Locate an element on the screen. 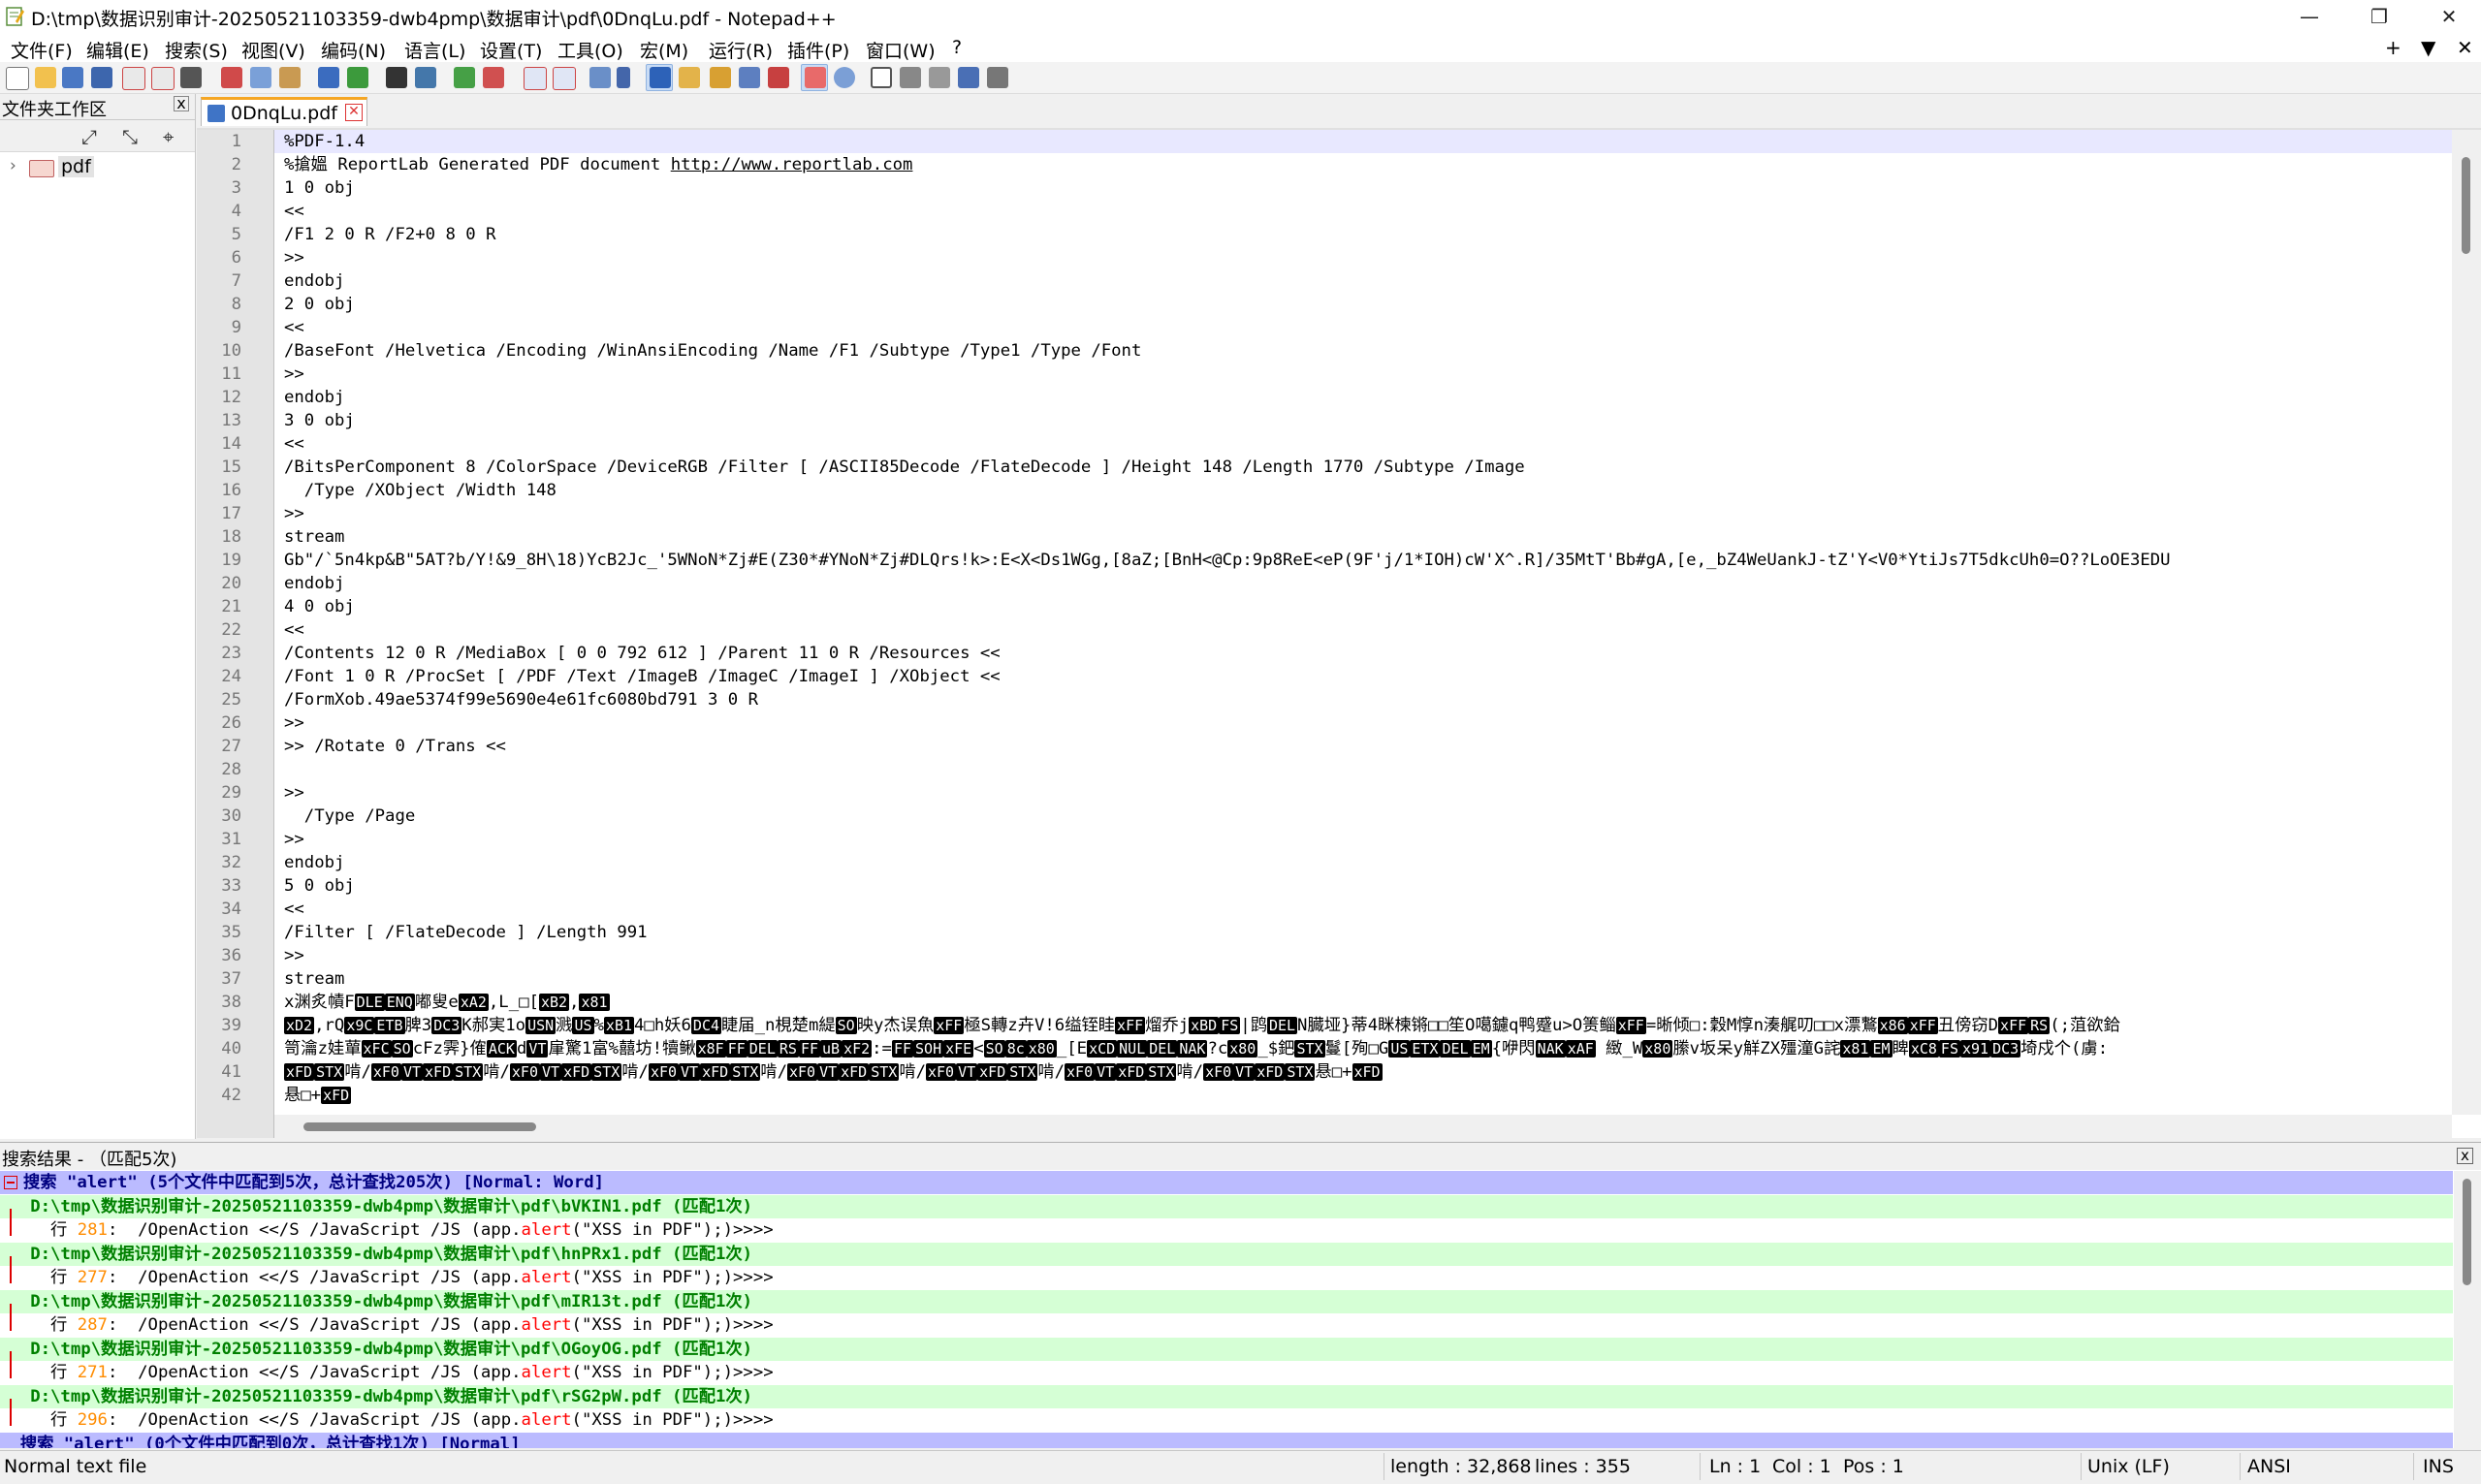  close-search-results-icon: x is located at coordinates (2465, 1156).